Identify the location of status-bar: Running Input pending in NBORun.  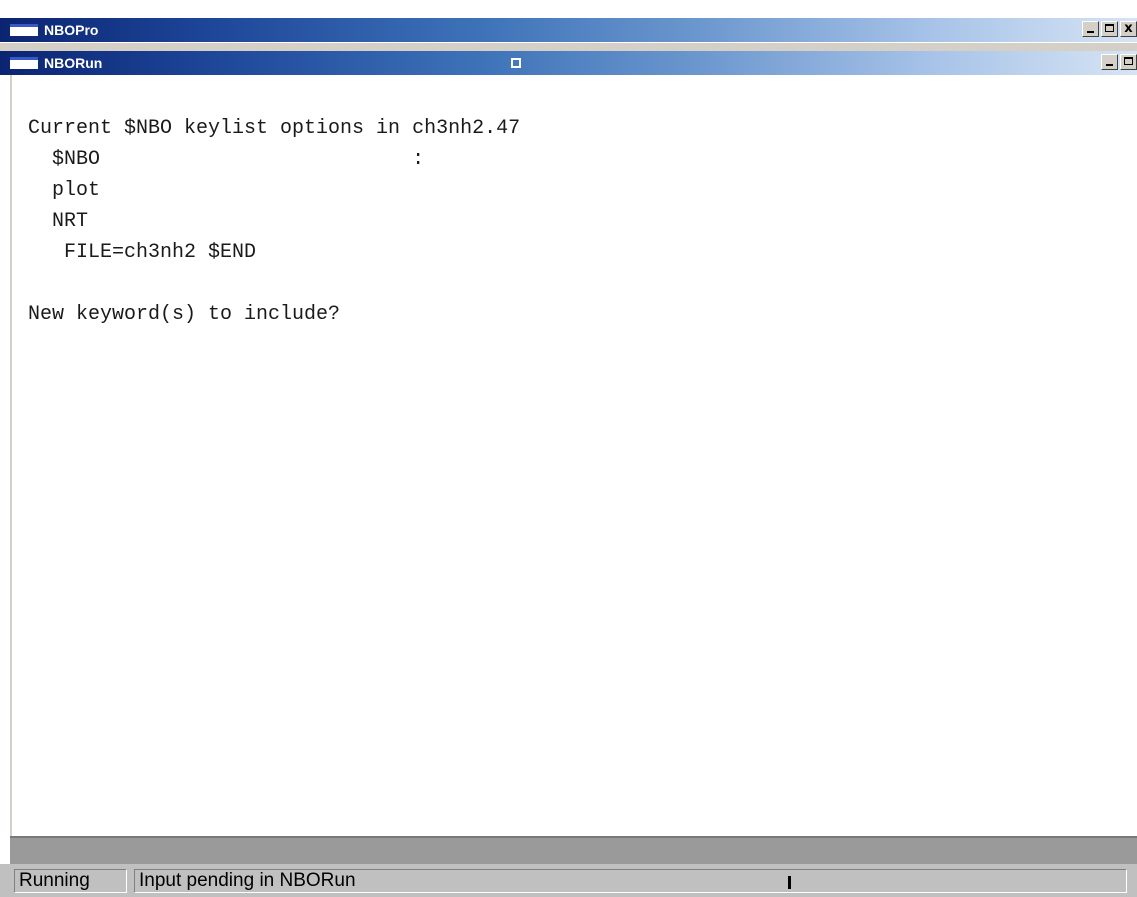
(568, 880).